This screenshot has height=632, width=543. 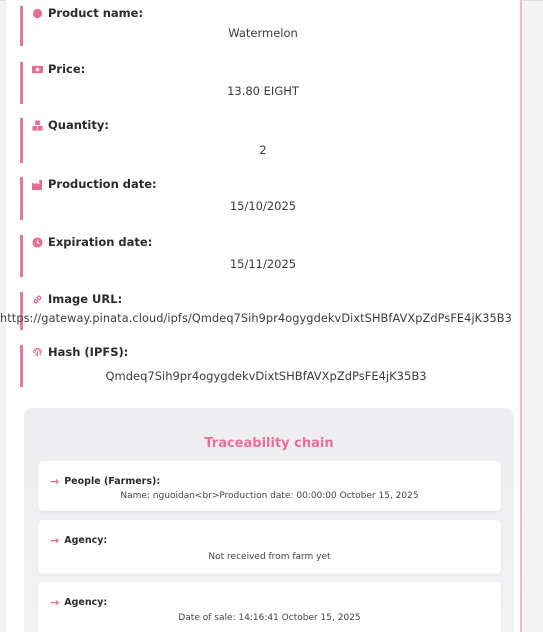 What do you see at coordinates (269, 443) in the screenshot?
I see `traceability-chain-title: Traceability chain` at bounding box center [269, 443].